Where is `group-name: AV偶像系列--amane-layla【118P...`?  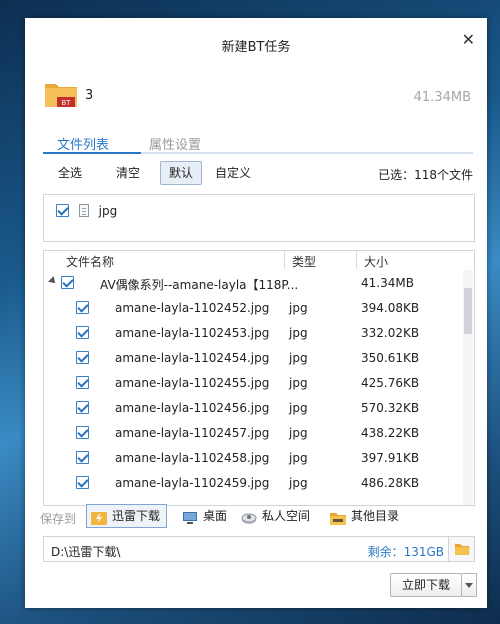 group-name: AV偶像系列--amane-layla【118P... is located at coordinates (199, 285).